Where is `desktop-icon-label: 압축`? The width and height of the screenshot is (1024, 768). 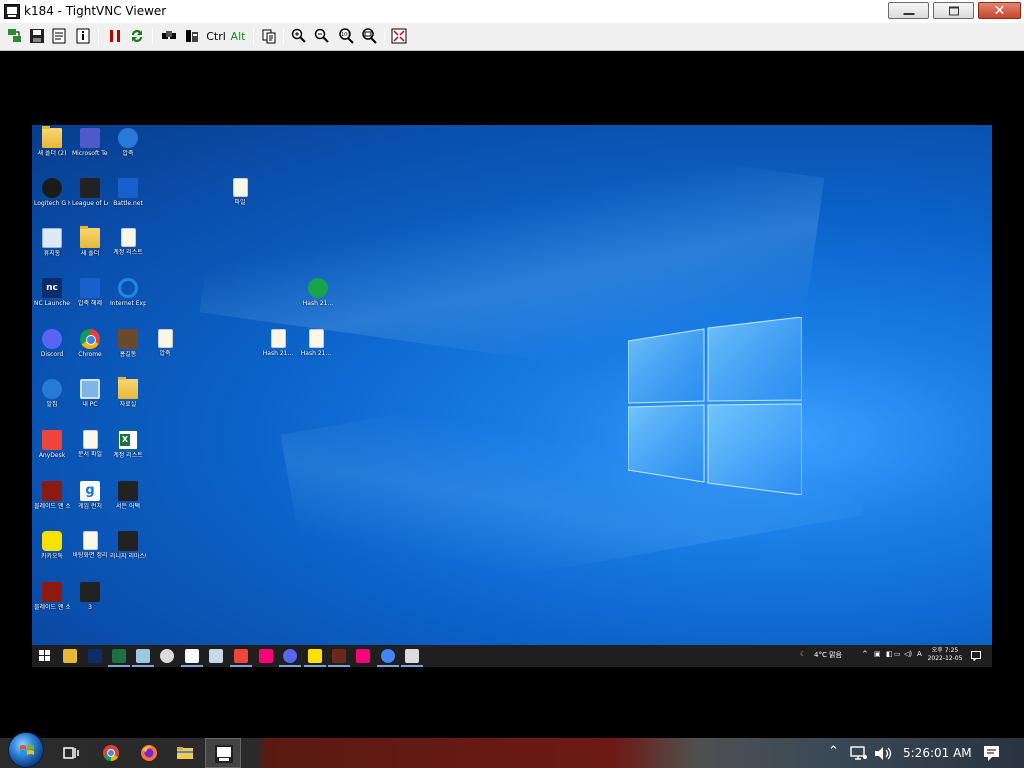 desktop-icon-label: 압축 is located at coordinates (165, 353).